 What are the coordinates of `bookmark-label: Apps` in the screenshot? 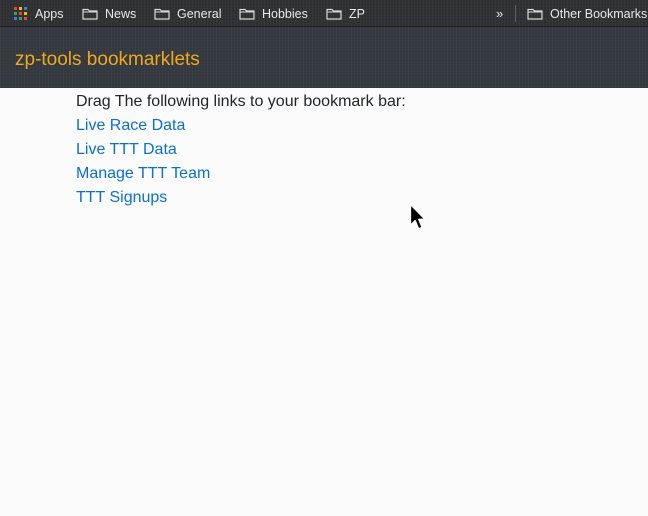 It's located at (49, 13).